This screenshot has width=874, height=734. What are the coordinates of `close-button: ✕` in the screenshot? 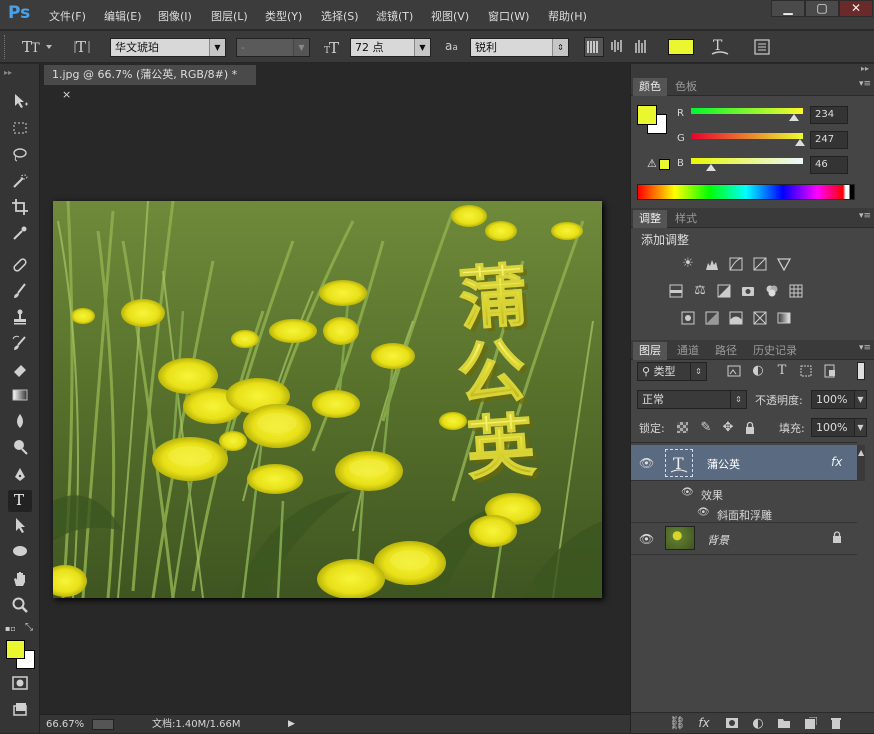 It's located at (856, 8).